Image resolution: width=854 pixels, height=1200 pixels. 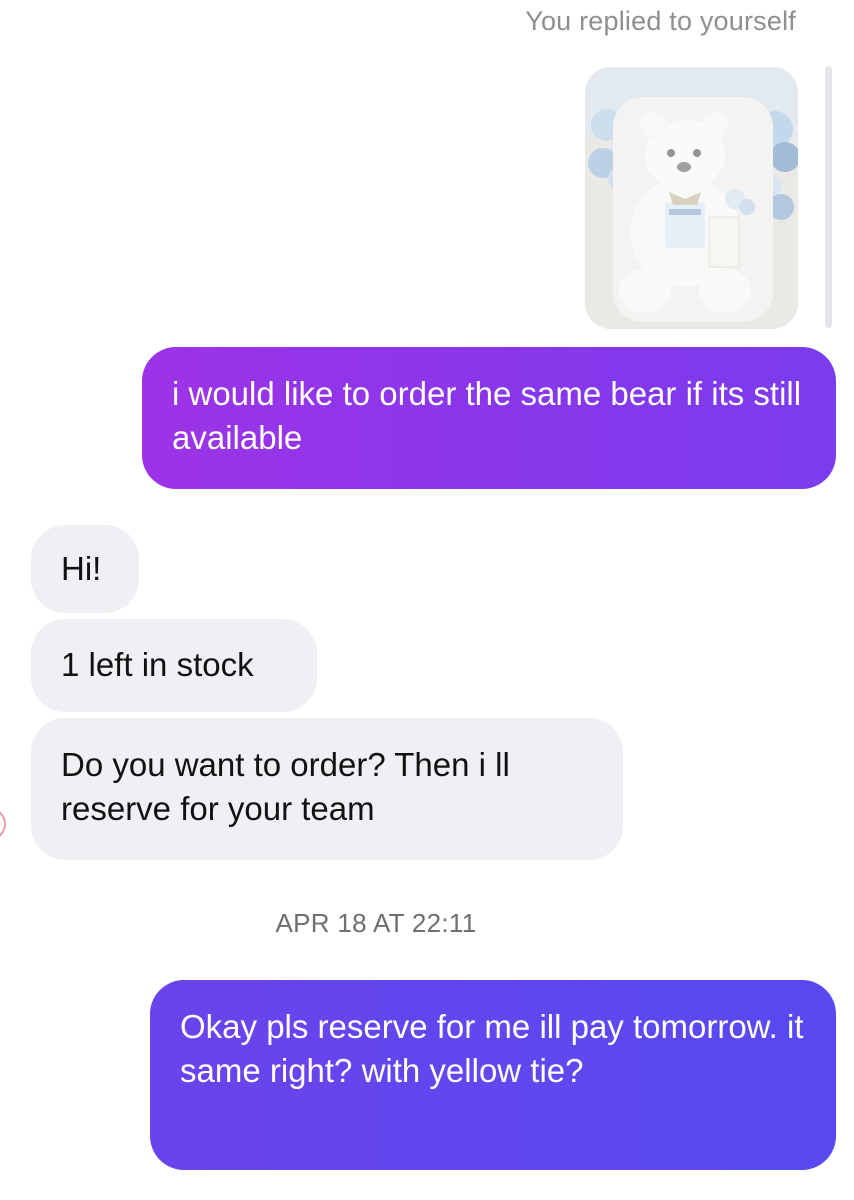 What do you see at coordinates (85, 569) in the screenshot?
I see `message-bubble-incoming: Hi!` at bounding box center [85, 569].